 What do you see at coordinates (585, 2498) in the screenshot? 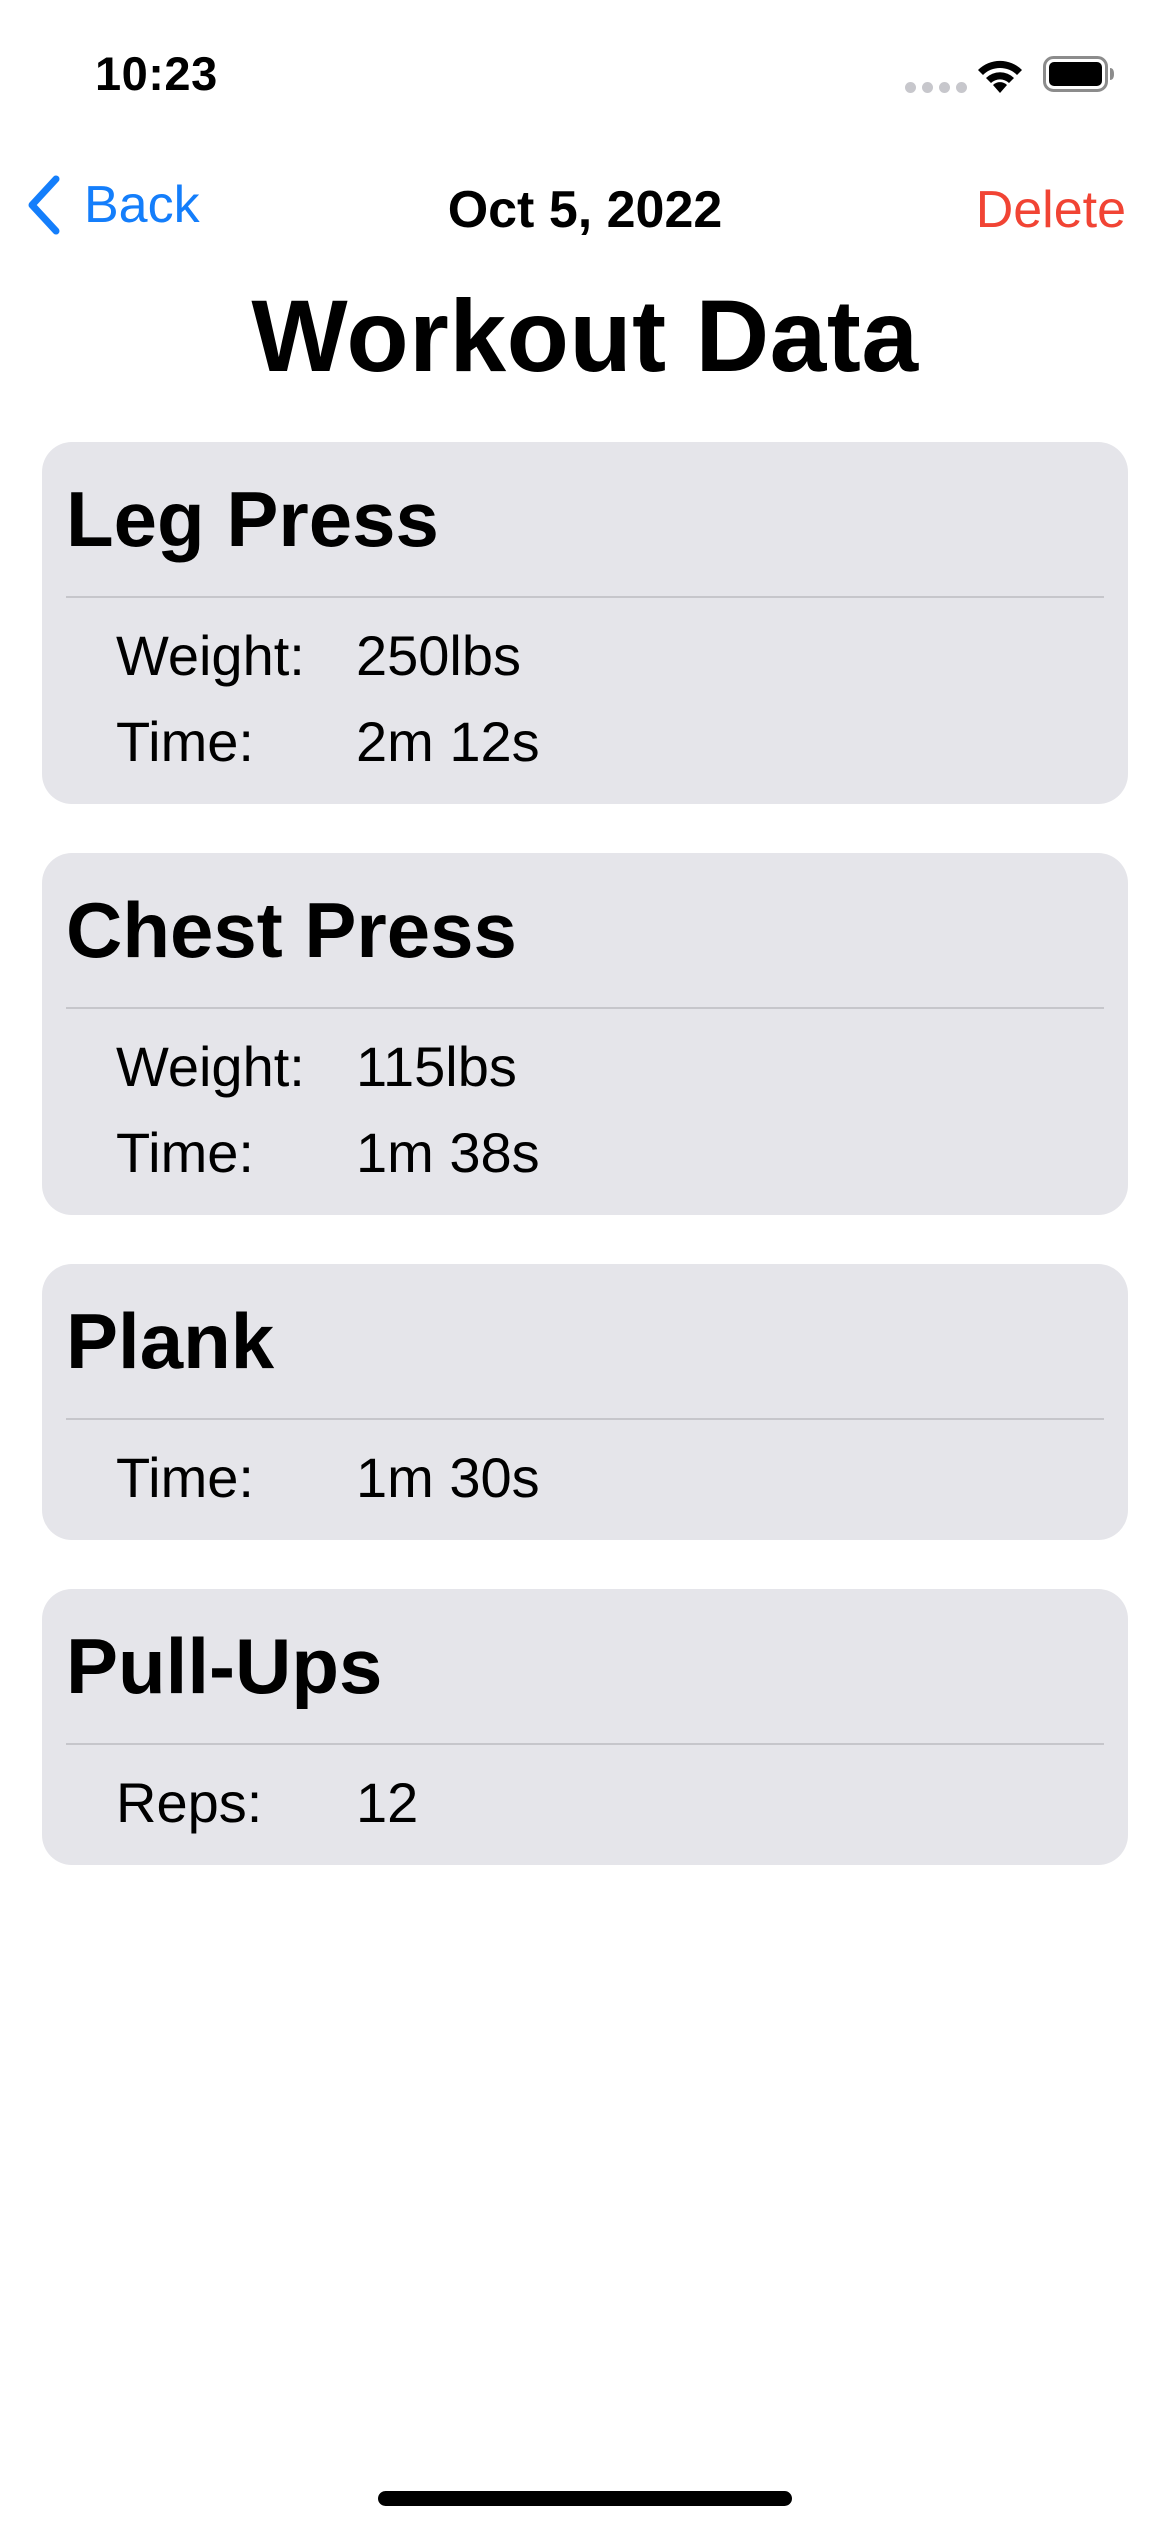
I see `home-indicator` at bounding box center [585, 2498].